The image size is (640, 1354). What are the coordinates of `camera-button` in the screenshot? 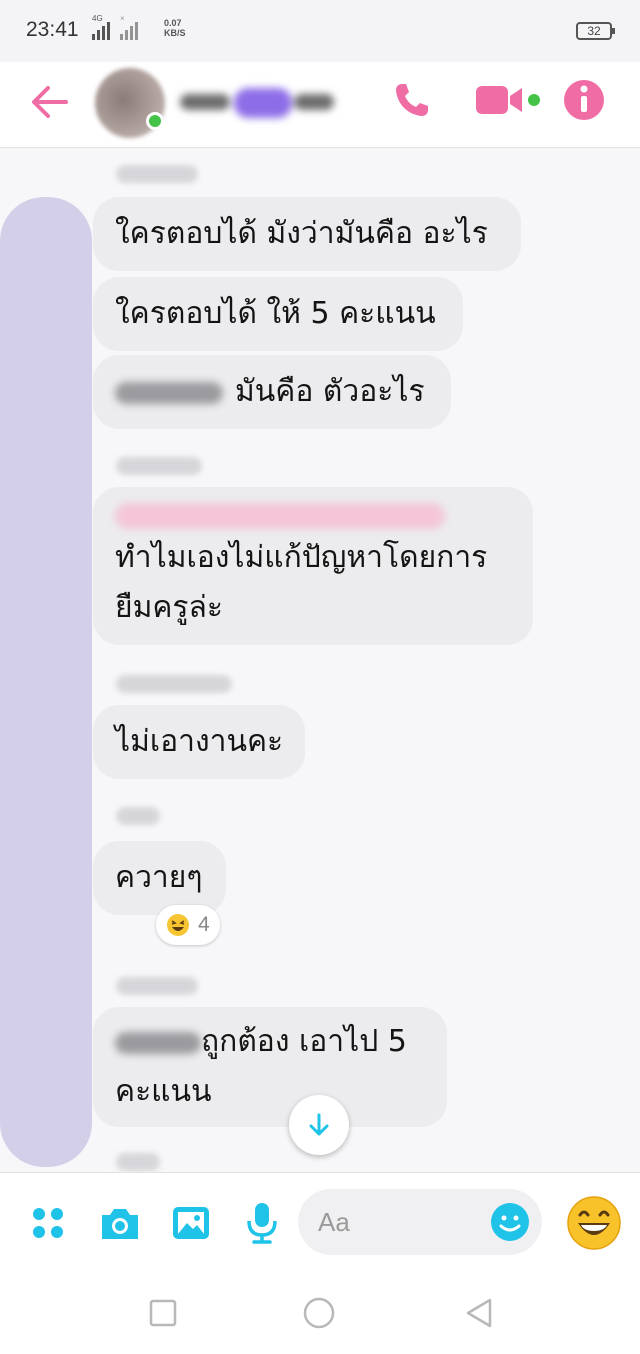 It's located at (120, 1225).